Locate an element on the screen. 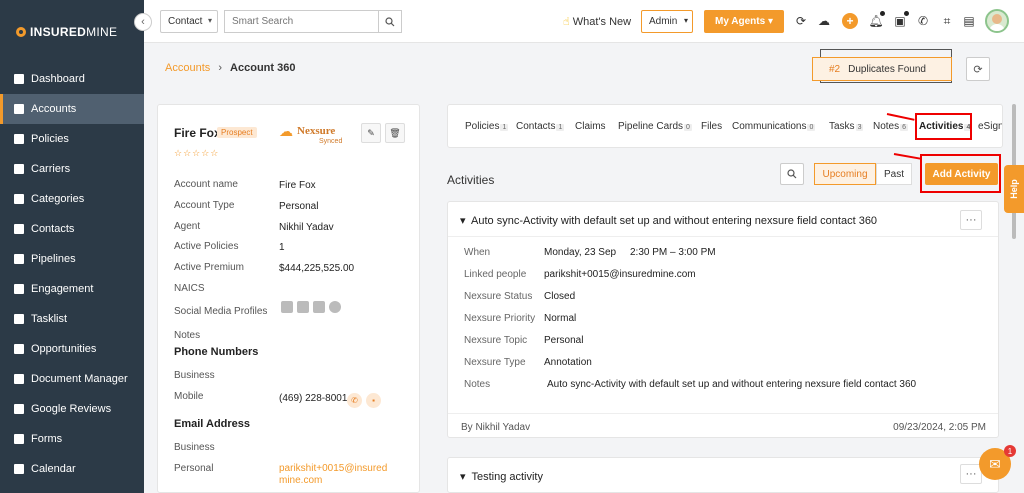 The image size is (1024, 493). sidebar-item-opportunities: Opportunities is located at coordinates (72, 349).